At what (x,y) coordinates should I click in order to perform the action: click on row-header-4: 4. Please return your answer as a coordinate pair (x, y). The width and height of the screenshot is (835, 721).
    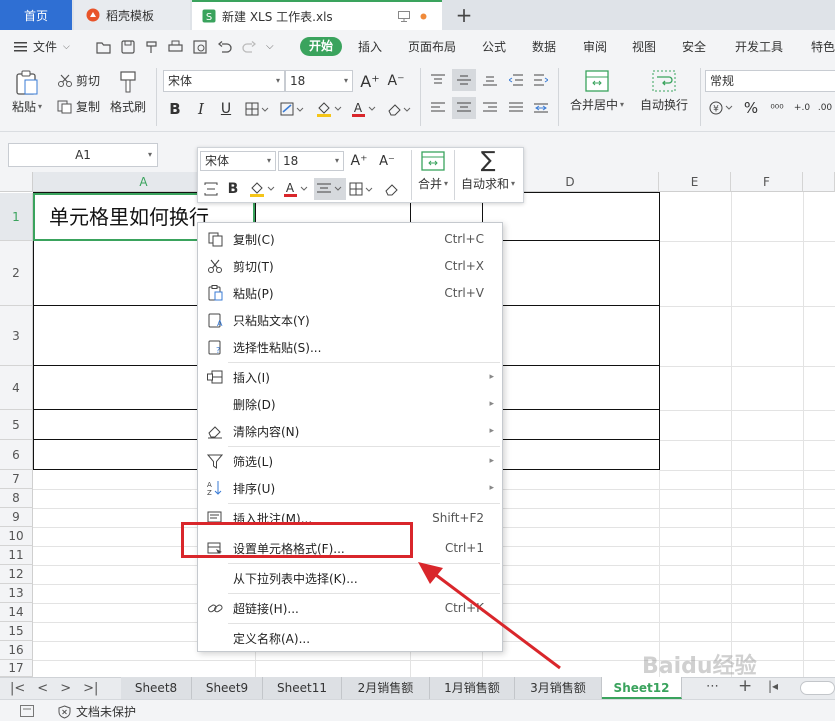
    Looking at the image, I should click on (16, 388).